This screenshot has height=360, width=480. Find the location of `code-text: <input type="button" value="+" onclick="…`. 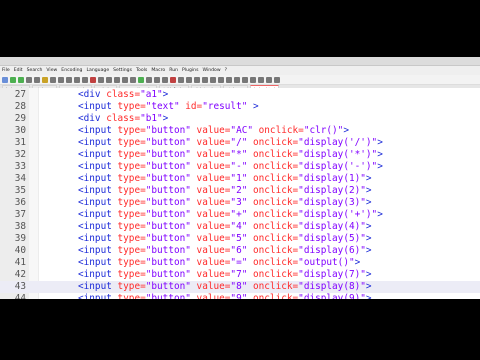

code-text: <input type="button" value="+" onclick="… is located at coordinates (230, 215).